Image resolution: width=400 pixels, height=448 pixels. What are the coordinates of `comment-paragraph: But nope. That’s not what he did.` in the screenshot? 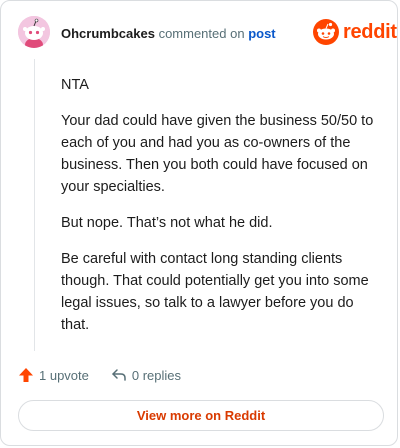 It's located at (167, 223).